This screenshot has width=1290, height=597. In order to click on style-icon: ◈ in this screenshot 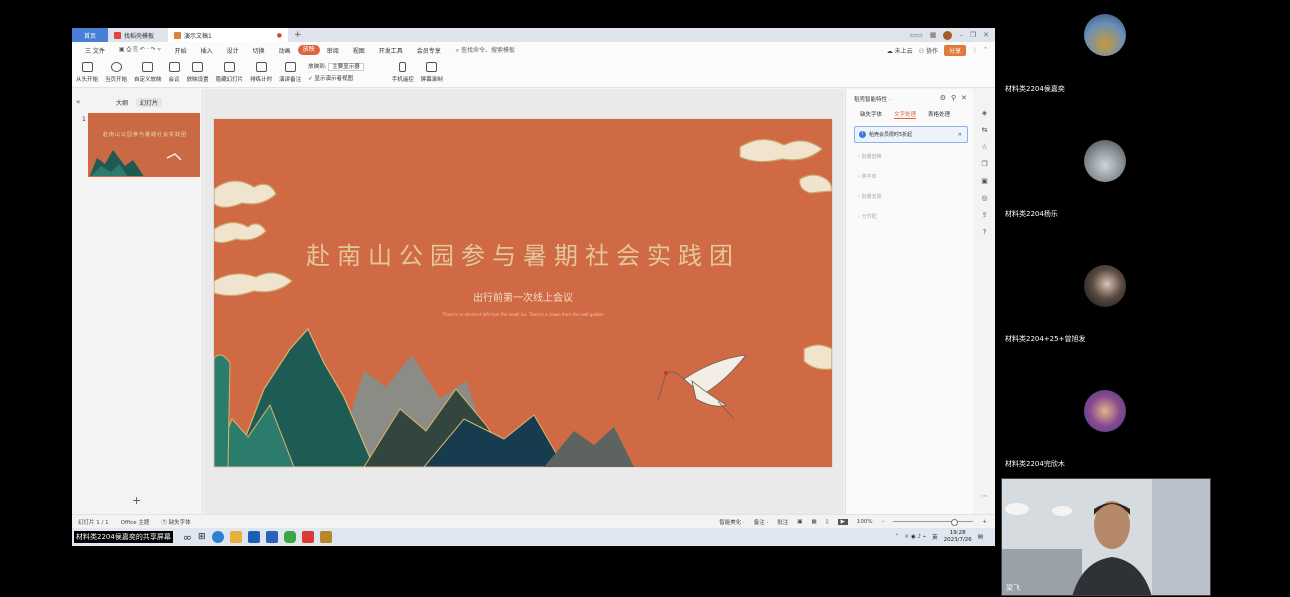, I will do `click(984, 113)`.